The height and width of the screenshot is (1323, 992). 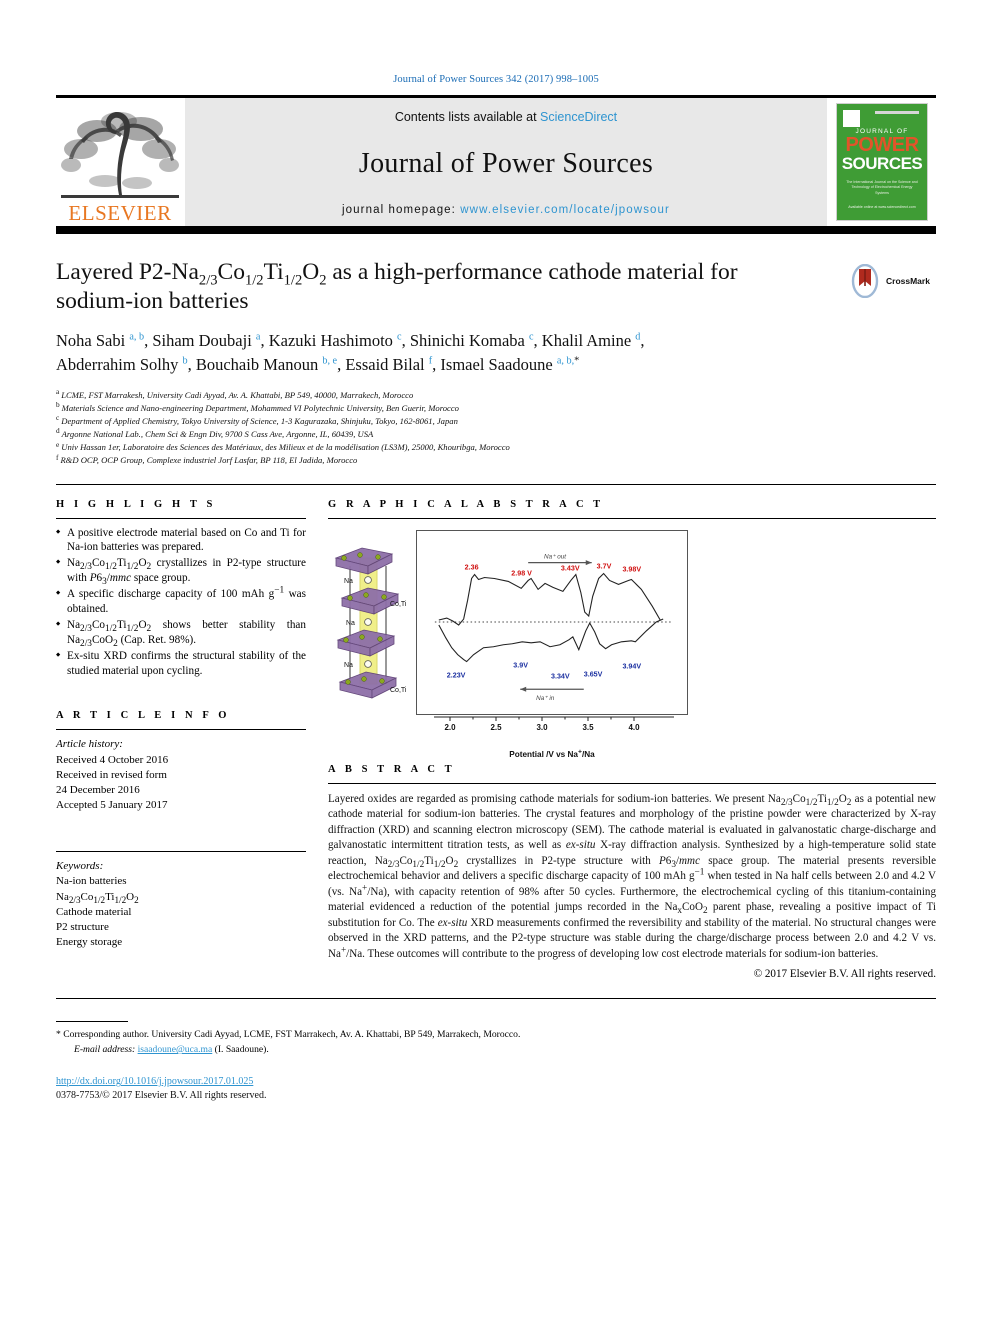 I want to click on keyword-item: Energy storage, so click(x=89, y=942).